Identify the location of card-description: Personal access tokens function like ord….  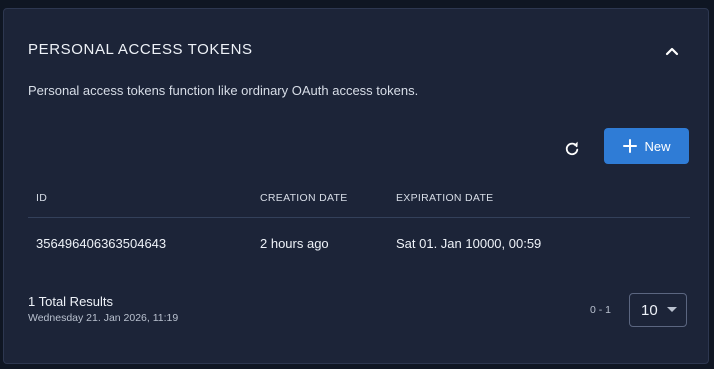
(223, 90).